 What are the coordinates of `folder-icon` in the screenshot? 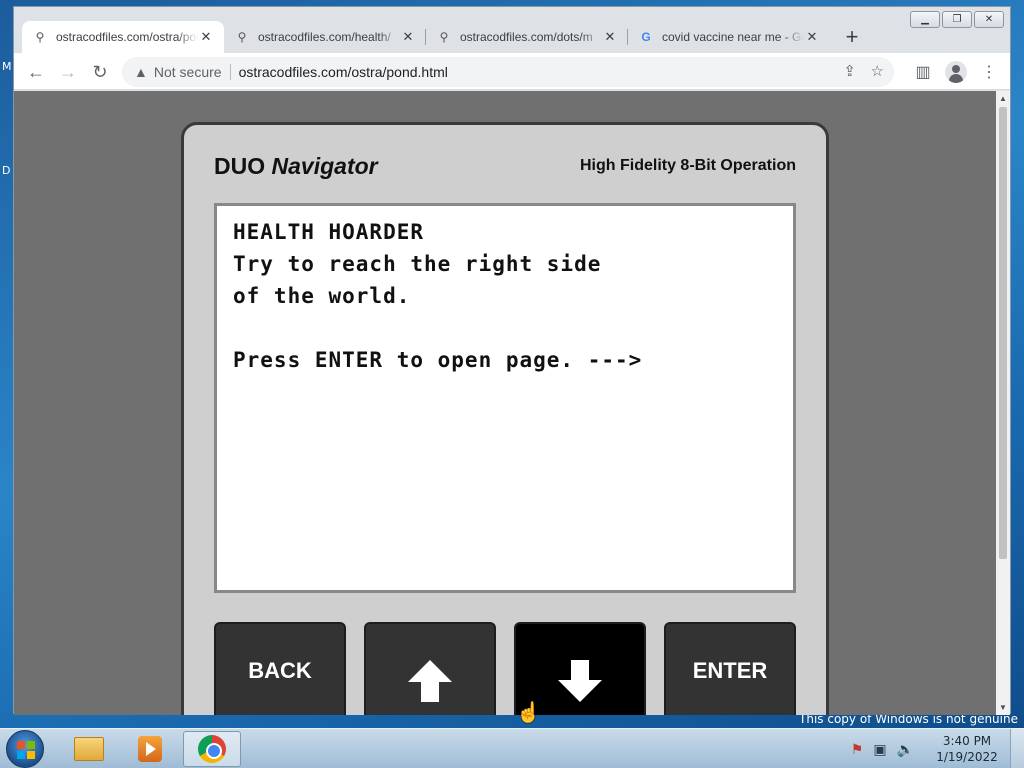 It's located at (89, 749).